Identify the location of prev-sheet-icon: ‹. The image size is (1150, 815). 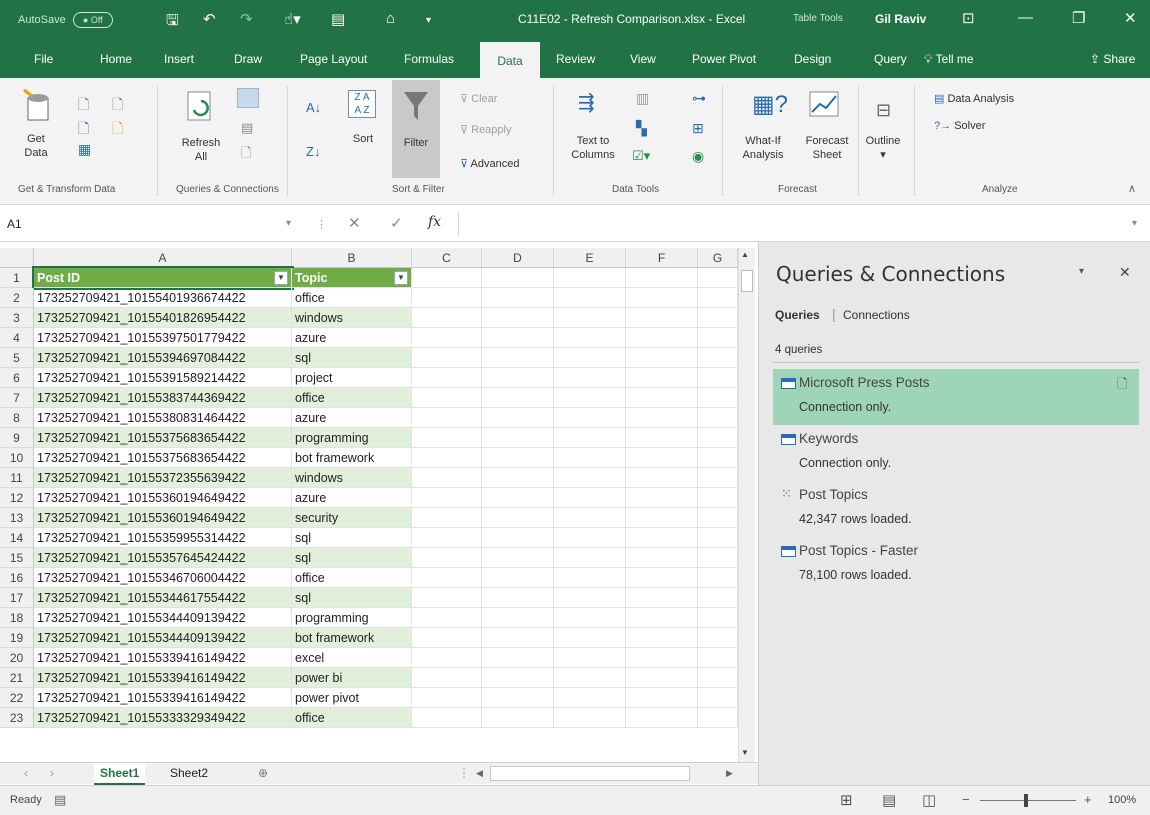
(26, 774).